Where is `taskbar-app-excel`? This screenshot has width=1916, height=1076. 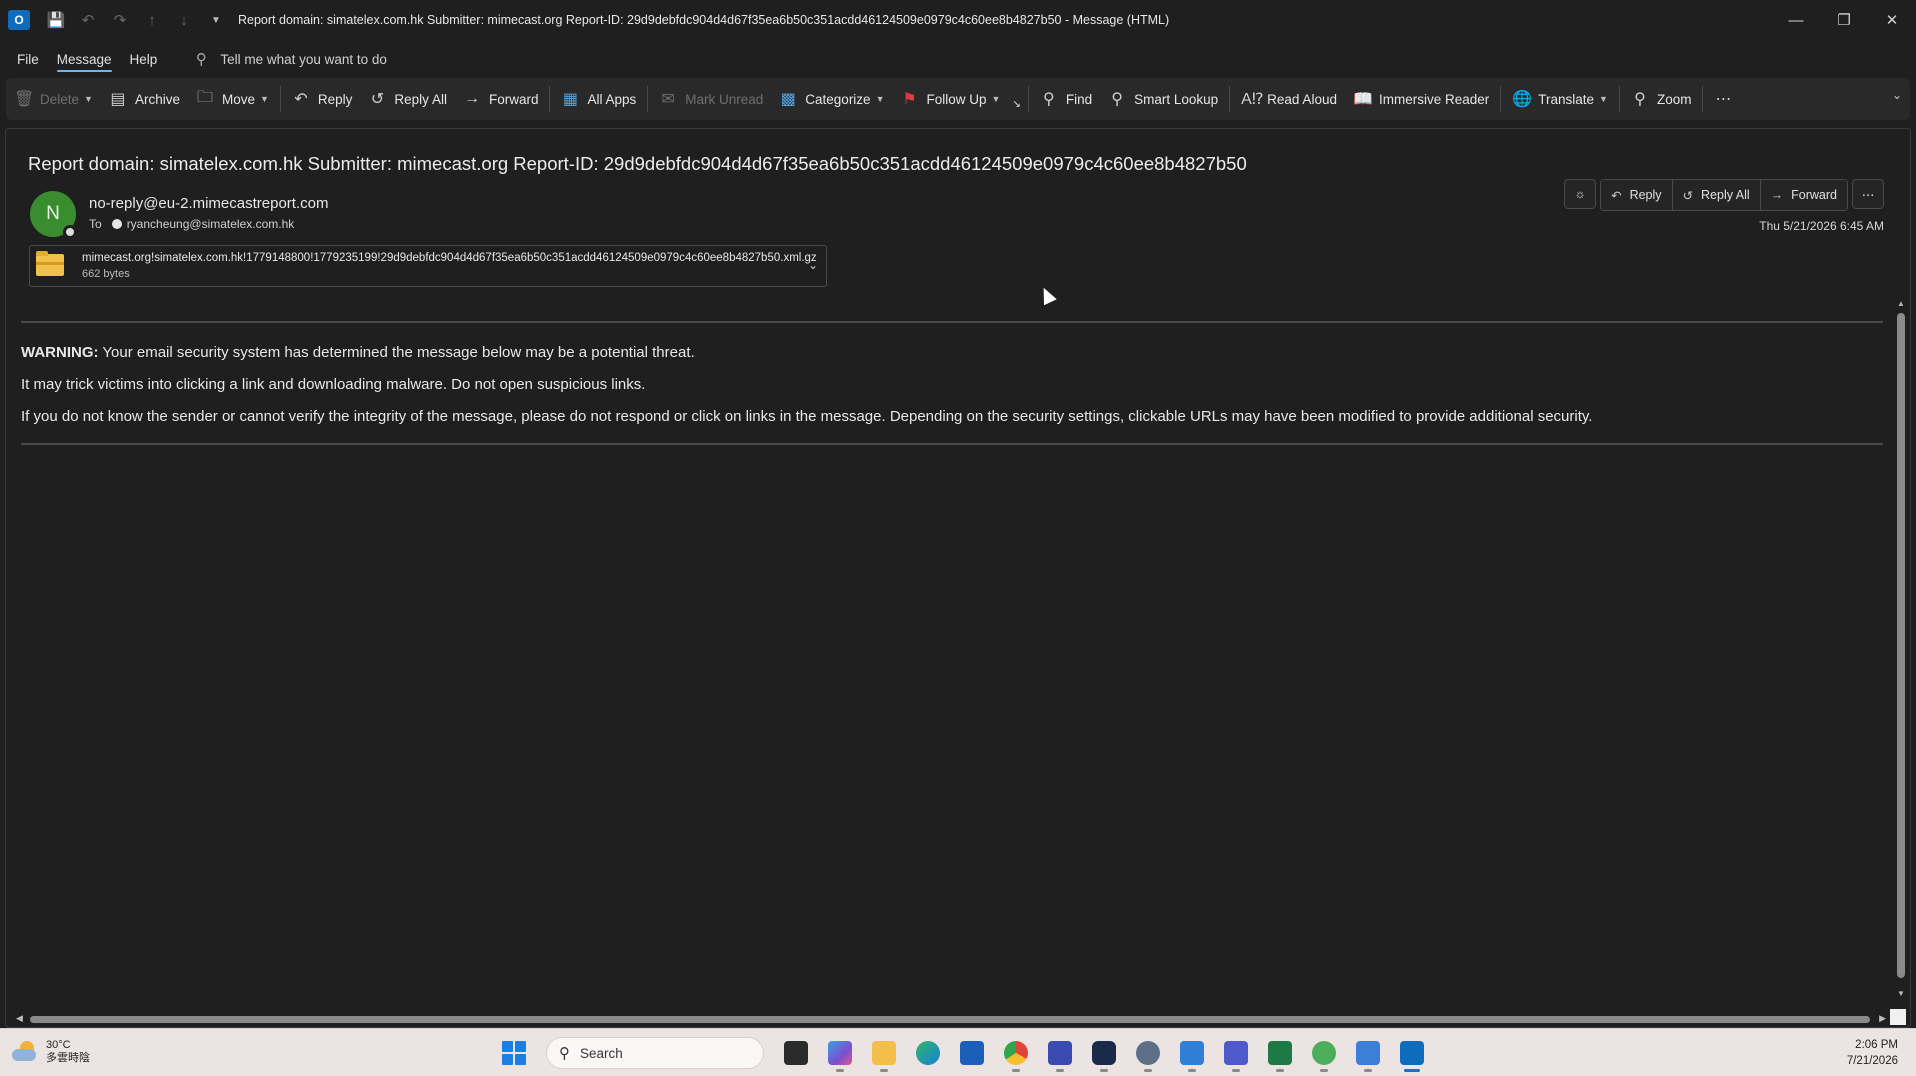
taskbar-app-excel is located at coordinates (1280, 1053).